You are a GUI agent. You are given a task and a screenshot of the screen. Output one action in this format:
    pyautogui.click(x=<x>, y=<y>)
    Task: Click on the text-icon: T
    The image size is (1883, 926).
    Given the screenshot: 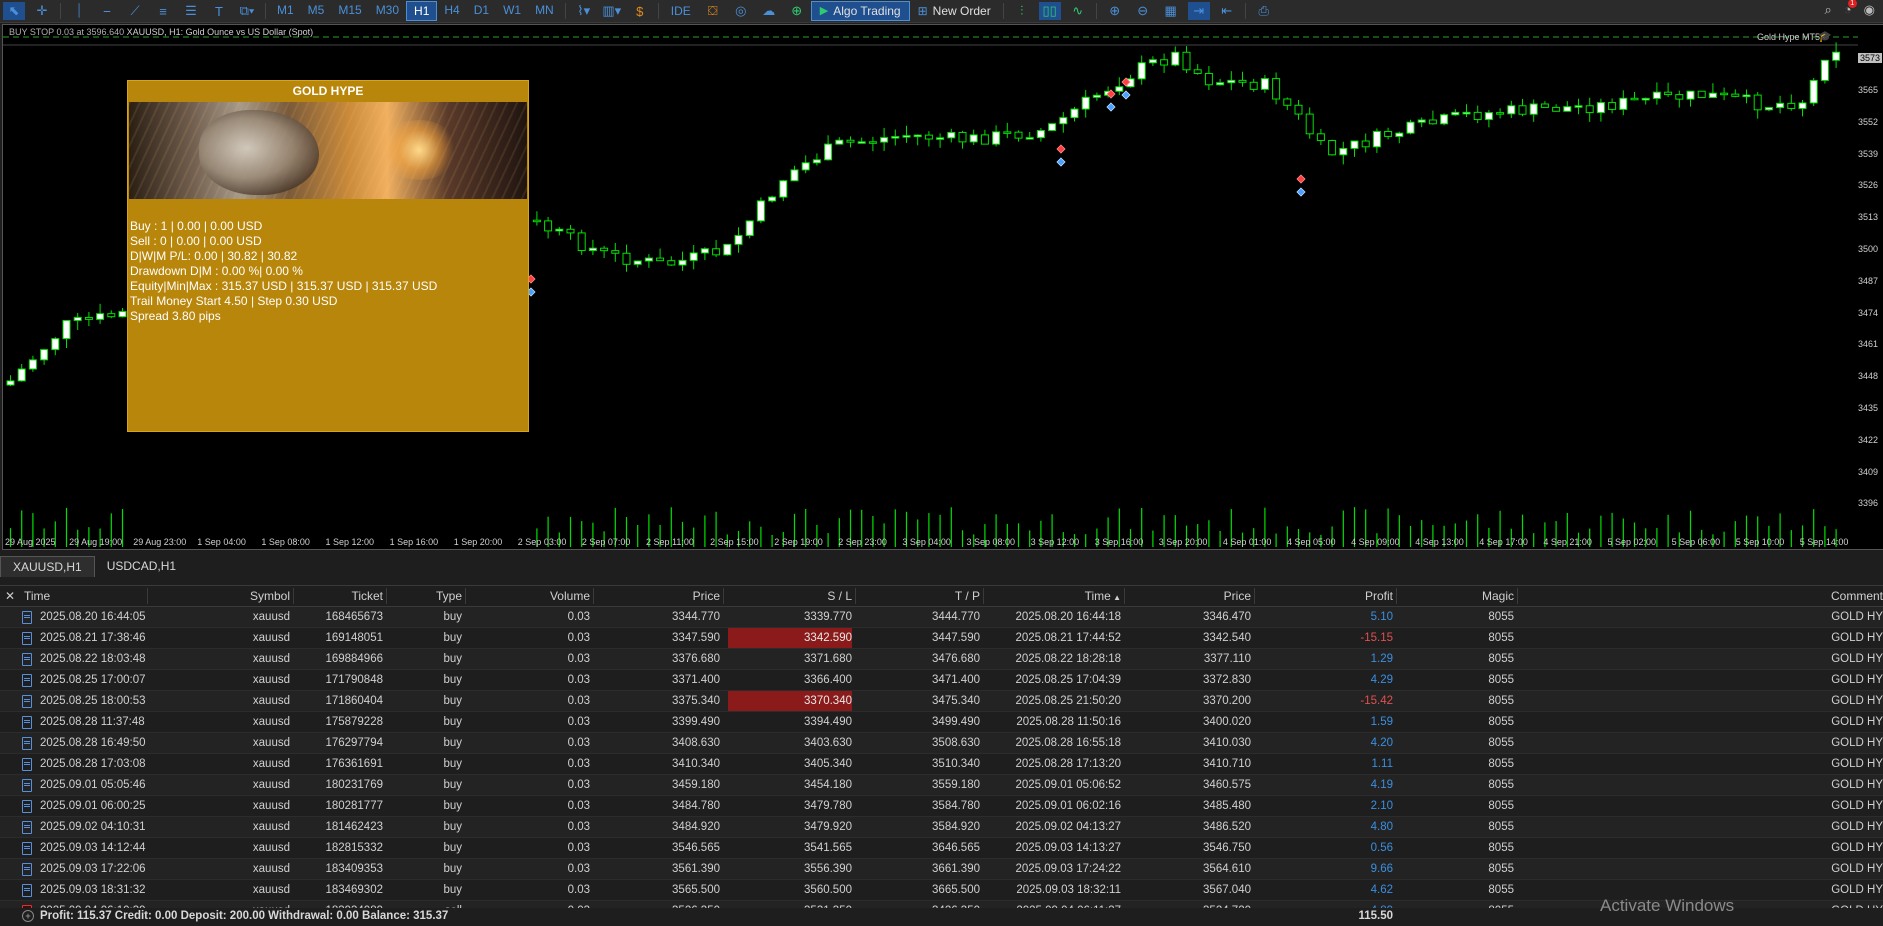 What is the action you would take?
    pyautogui.click(x=219, y=11)
    